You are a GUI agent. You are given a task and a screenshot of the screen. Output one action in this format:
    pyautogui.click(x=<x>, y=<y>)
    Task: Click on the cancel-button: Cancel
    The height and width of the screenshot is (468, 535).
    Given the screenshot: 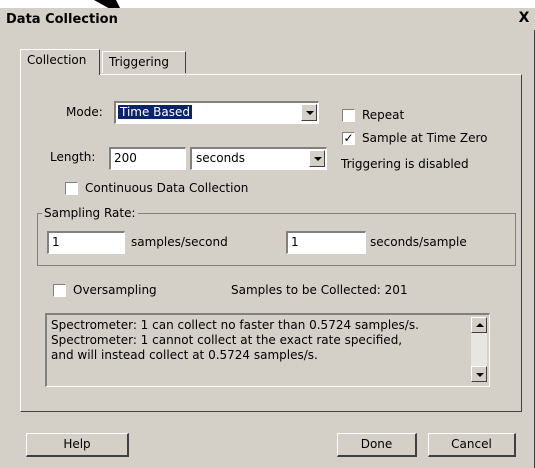 What is the action you would take?
    pyautogui.click(x=472, y=445)
    